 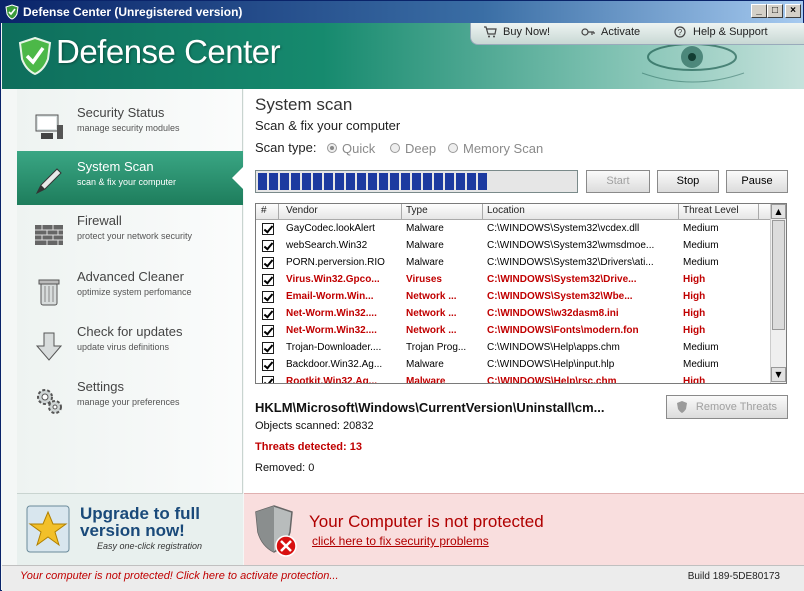 I want to click on maximize-button: □, so click(x=775, y=11).